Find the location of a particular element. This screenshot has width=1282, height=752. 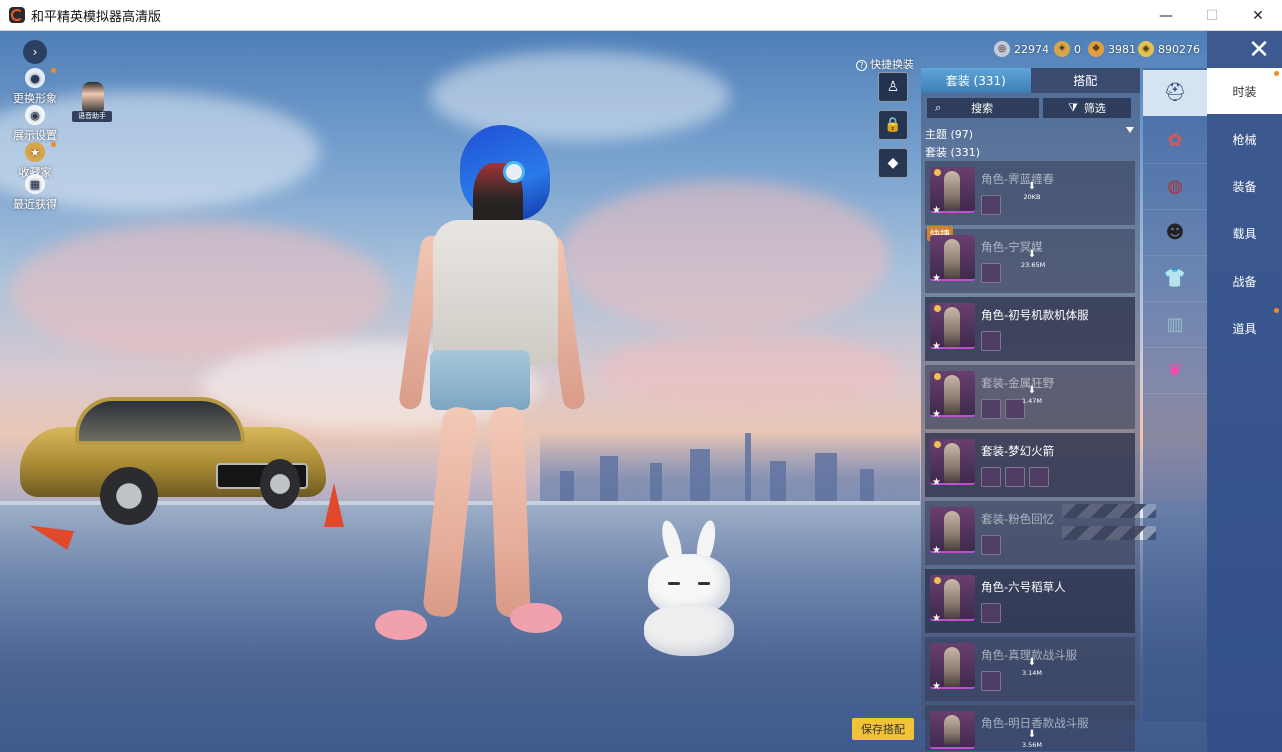

cloud is located at coordinates (725, 256).